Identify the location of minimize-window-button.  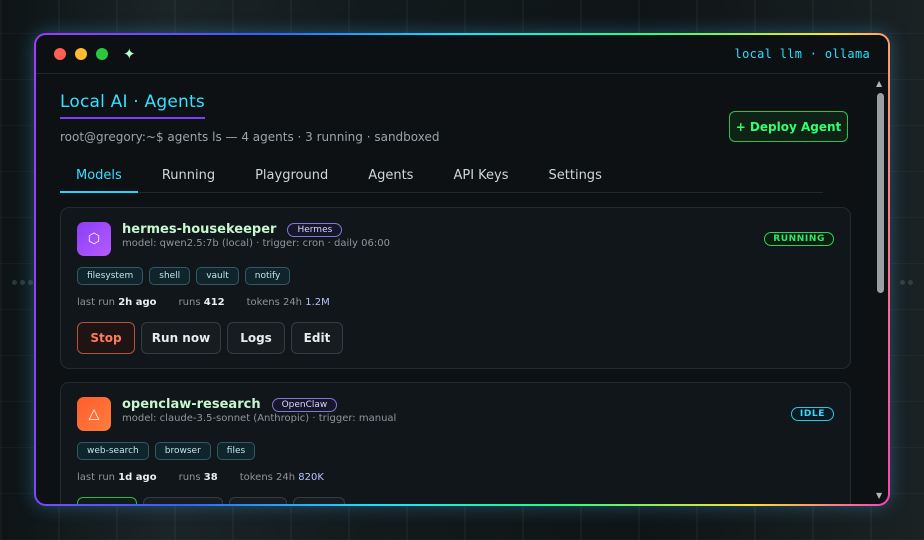
(81, 54).